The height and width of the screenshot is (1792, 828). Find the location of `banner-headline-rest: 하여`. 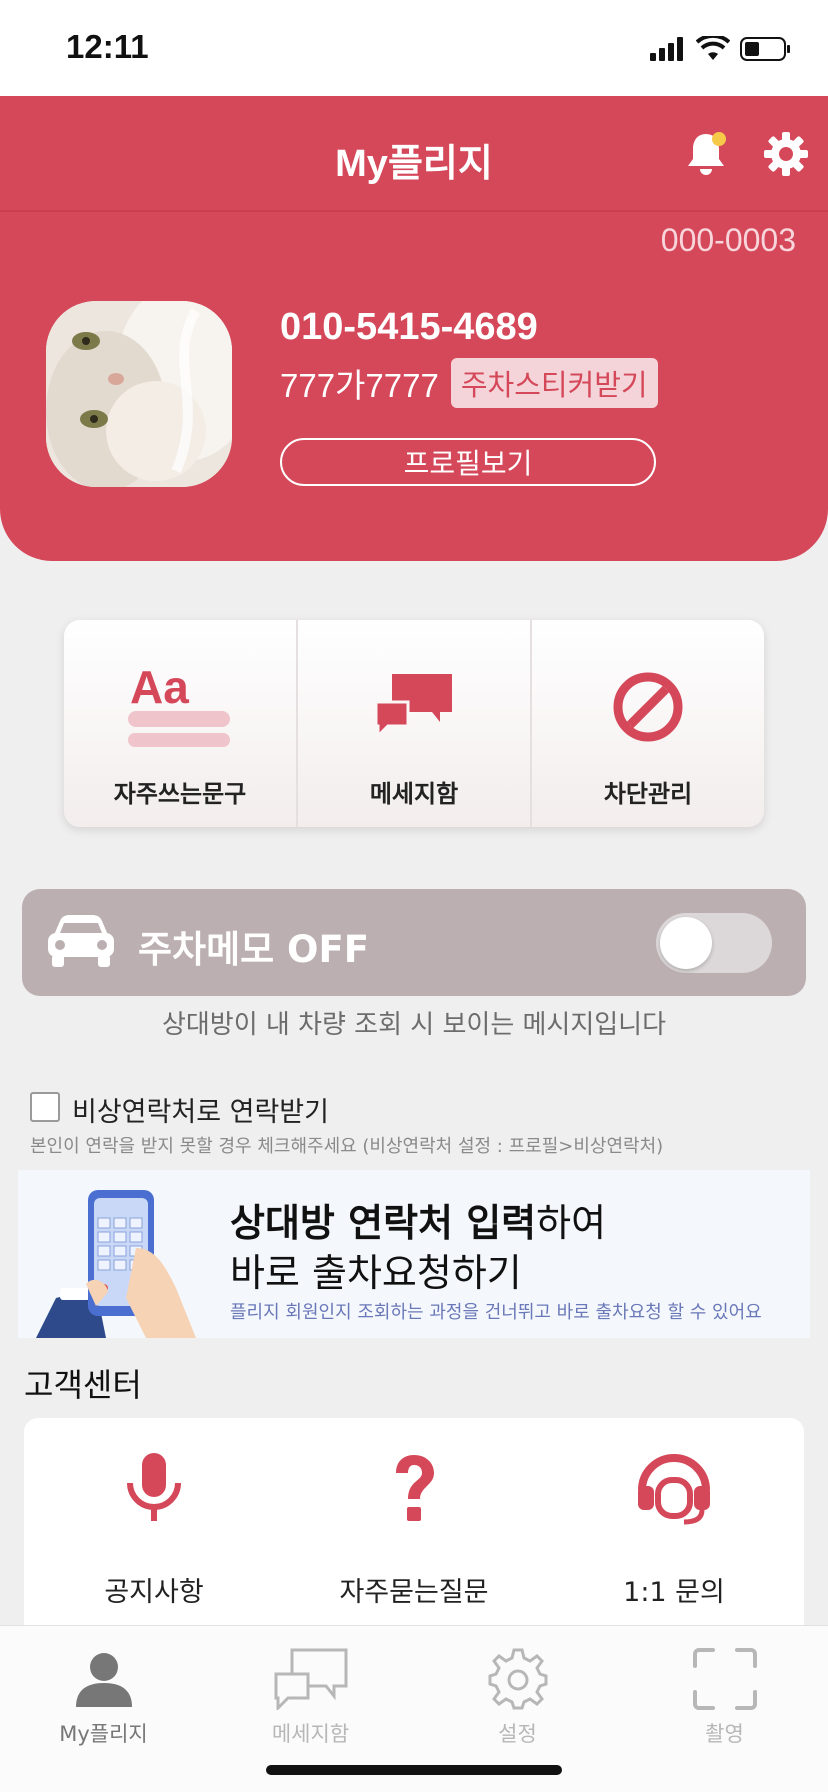

banner-headline-rest: 하여 is located at coordinates (571, 1223).